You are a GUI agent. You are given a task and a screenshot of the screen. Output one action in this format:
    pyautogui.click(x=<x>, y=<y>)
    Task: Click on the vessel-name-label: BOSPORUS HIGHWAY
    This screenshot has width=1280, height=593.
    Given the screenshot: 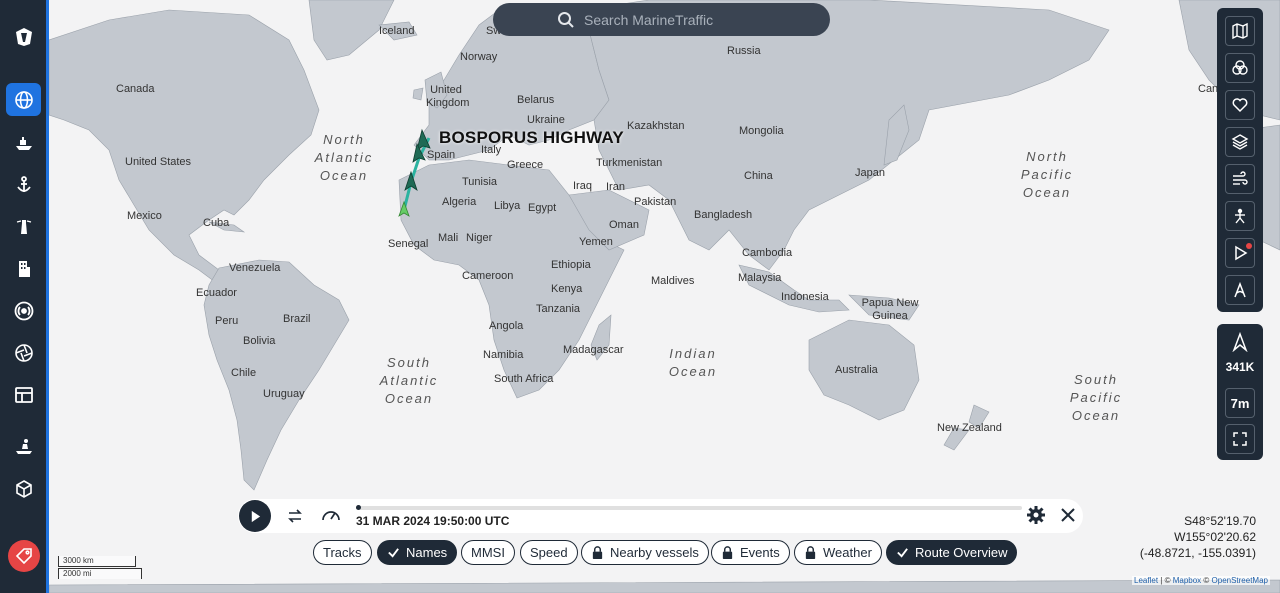 What is the action you would take?
    pyautogui.click(x=531, y=138)
    